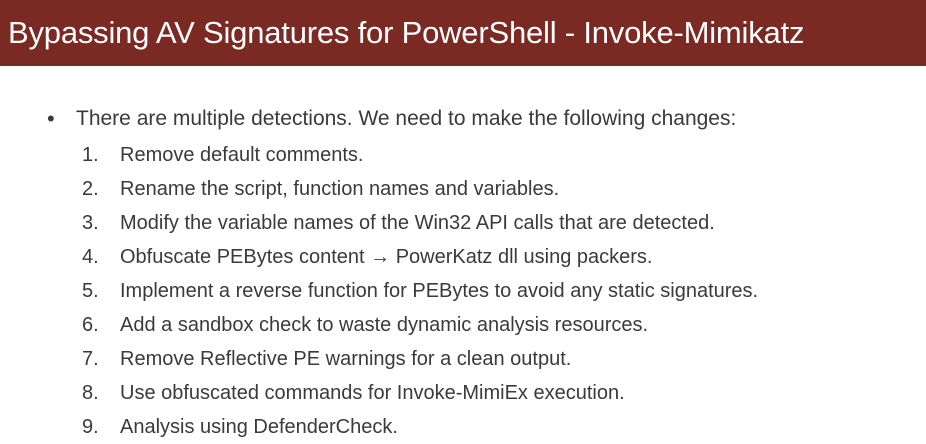  I want to click on step-number: 6., so click(90, 325).